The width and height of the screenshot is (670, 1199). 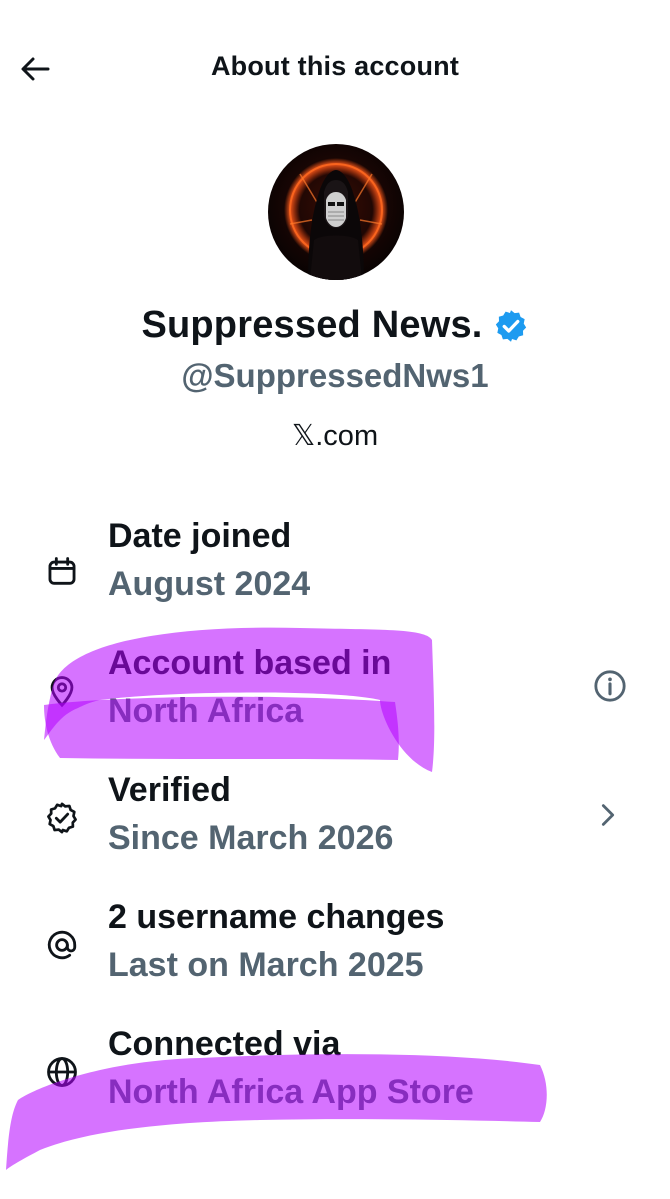 What do you see at coordinates (335, 436) in the screenshot?
I see `connected-site: 𝕏.com` at bounding box center [335, 436].